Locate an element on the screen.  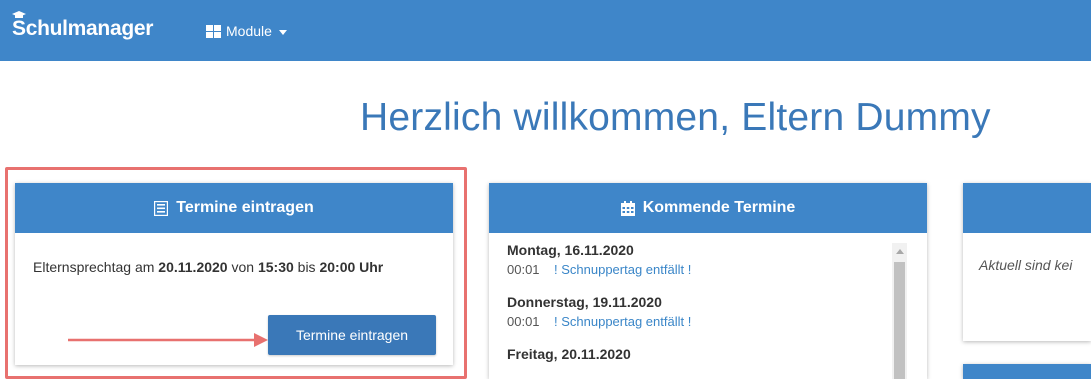
scroll-thumb is located at coordinates (899, 320).